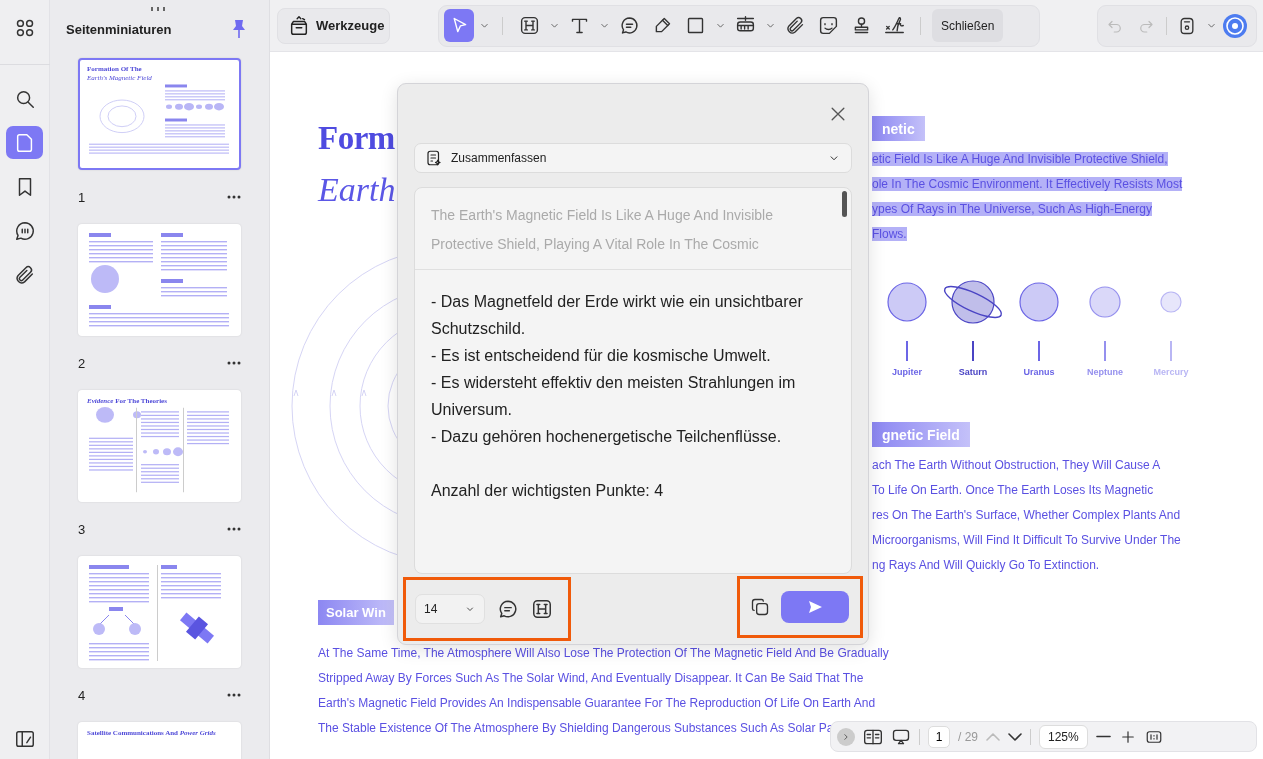 This screenshot has height=759, width=1263. What do you see at coordinates (603, 653) in the screenshot?
I see `document-text: At The Same Time, The Atmosphere Will Also Lose The Protection Of The Magnetic Field And Be Gradually` at bounding box center [603, 653].